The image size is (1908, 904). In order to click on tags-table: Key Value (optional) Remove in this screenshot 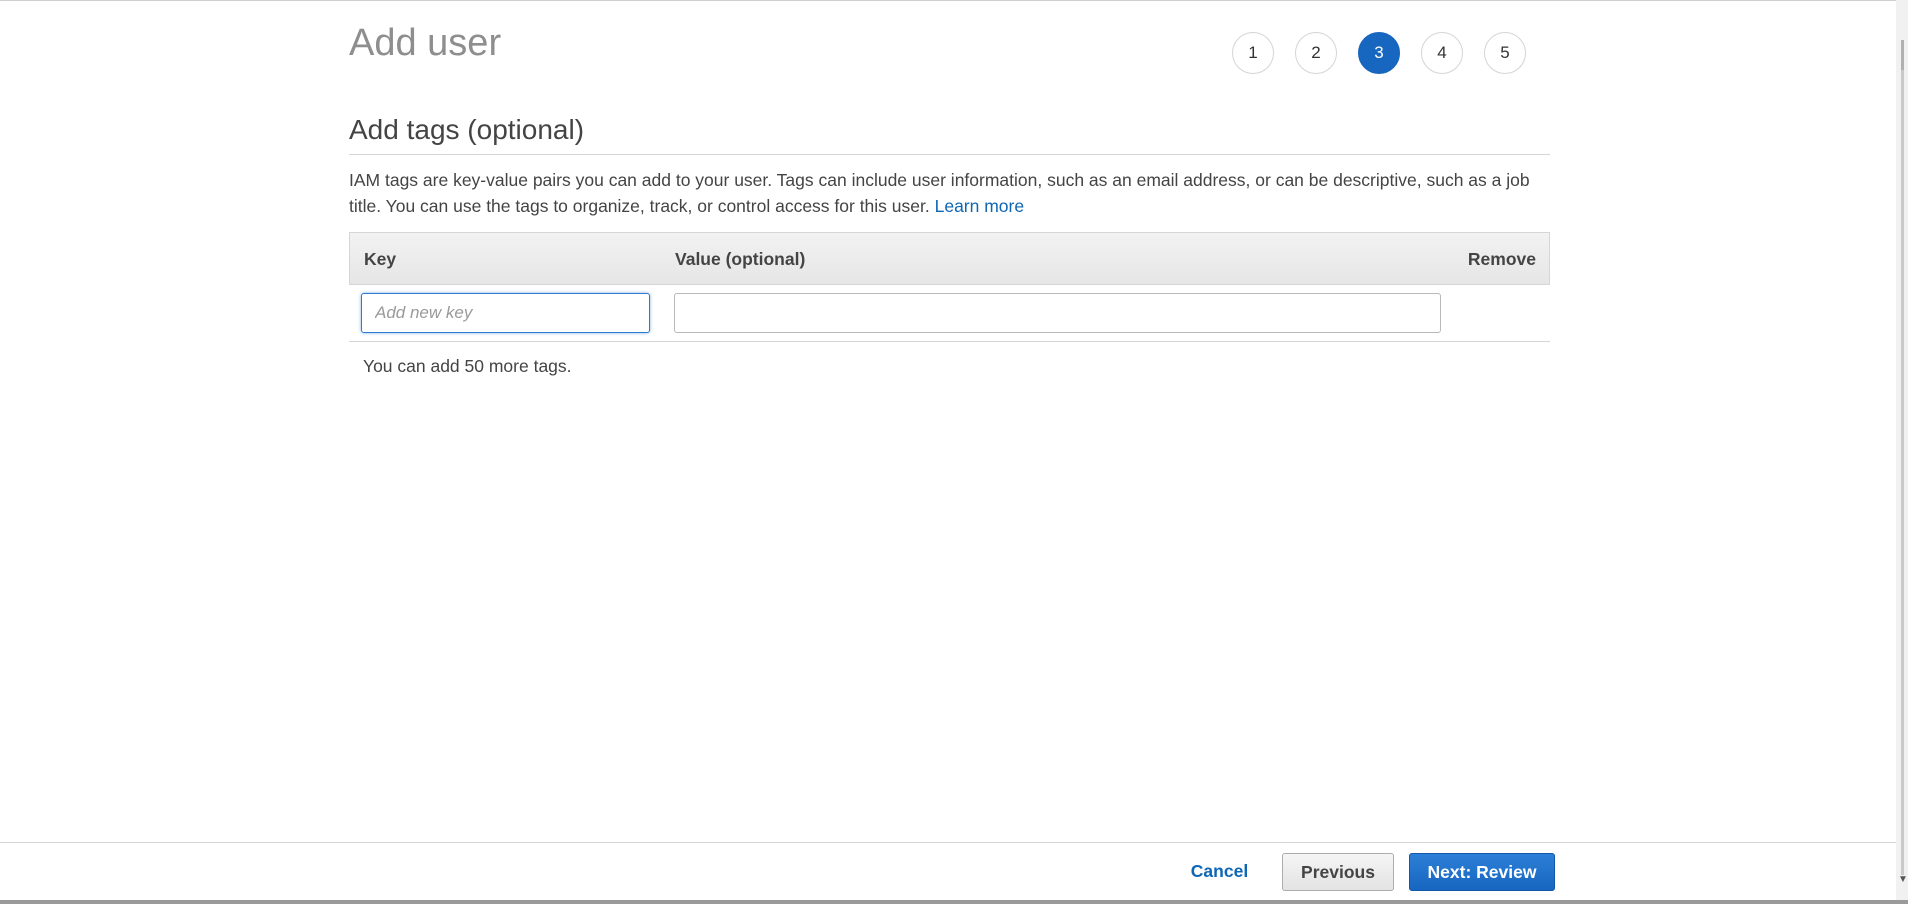, I will do `click(949, 258)`.